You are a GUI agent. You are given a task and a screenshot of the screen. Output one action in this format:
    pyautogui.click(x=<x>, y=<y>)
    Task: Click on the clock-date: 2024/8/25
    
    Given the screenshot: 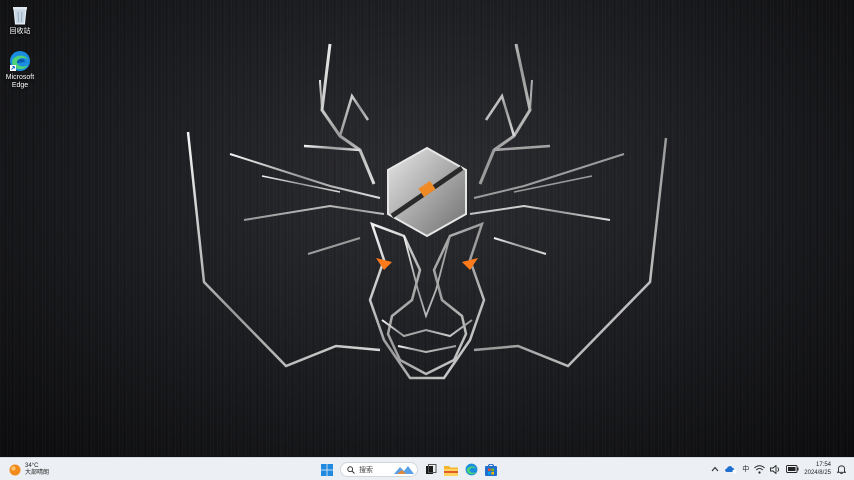 What is the action you would take?
    pyautogui.click(x=817, y=473)
    